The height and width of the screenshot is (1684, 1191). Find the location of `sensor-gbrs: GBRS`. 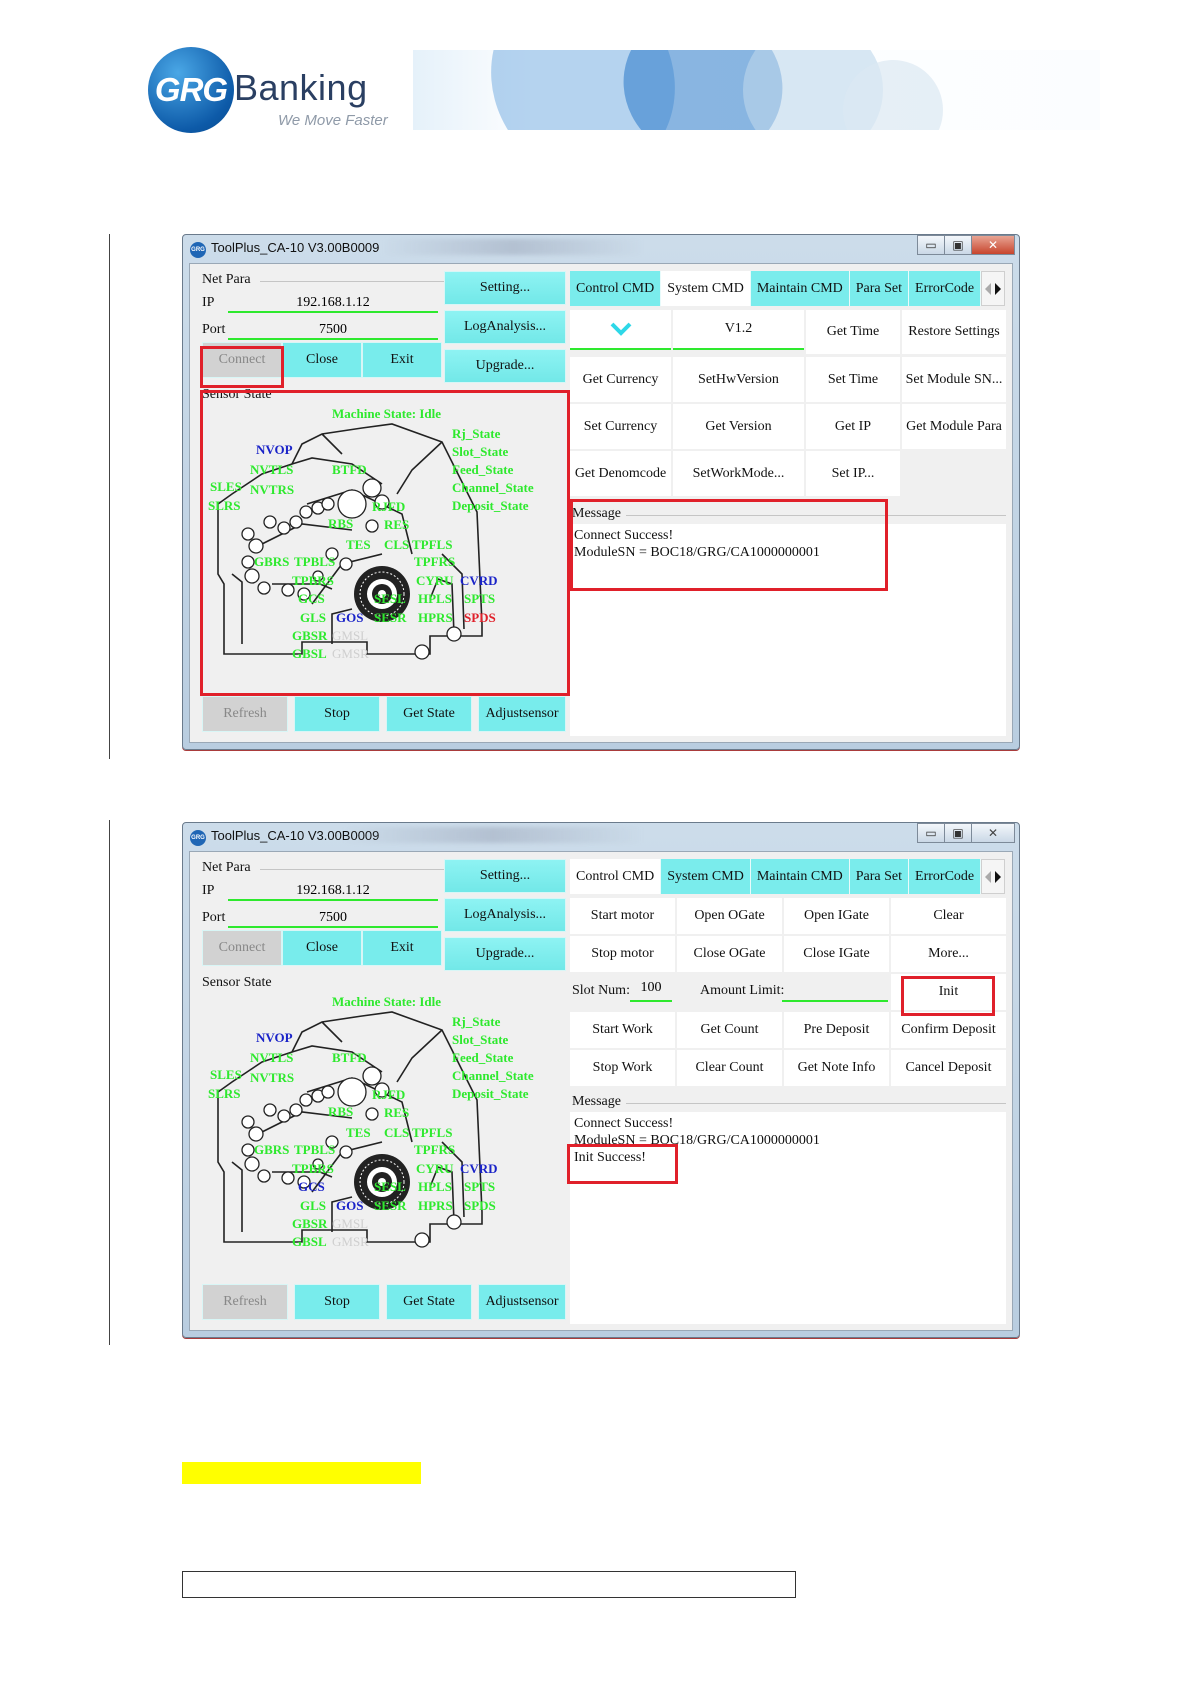

sensor-gbrs: GBRS is located at coordinates (272, 561).